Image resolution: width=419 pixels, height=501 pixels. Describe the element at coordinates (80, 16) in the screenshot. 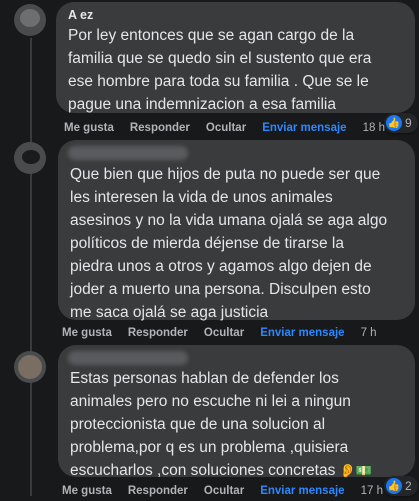

I see `comment-author: A ez` at that location.